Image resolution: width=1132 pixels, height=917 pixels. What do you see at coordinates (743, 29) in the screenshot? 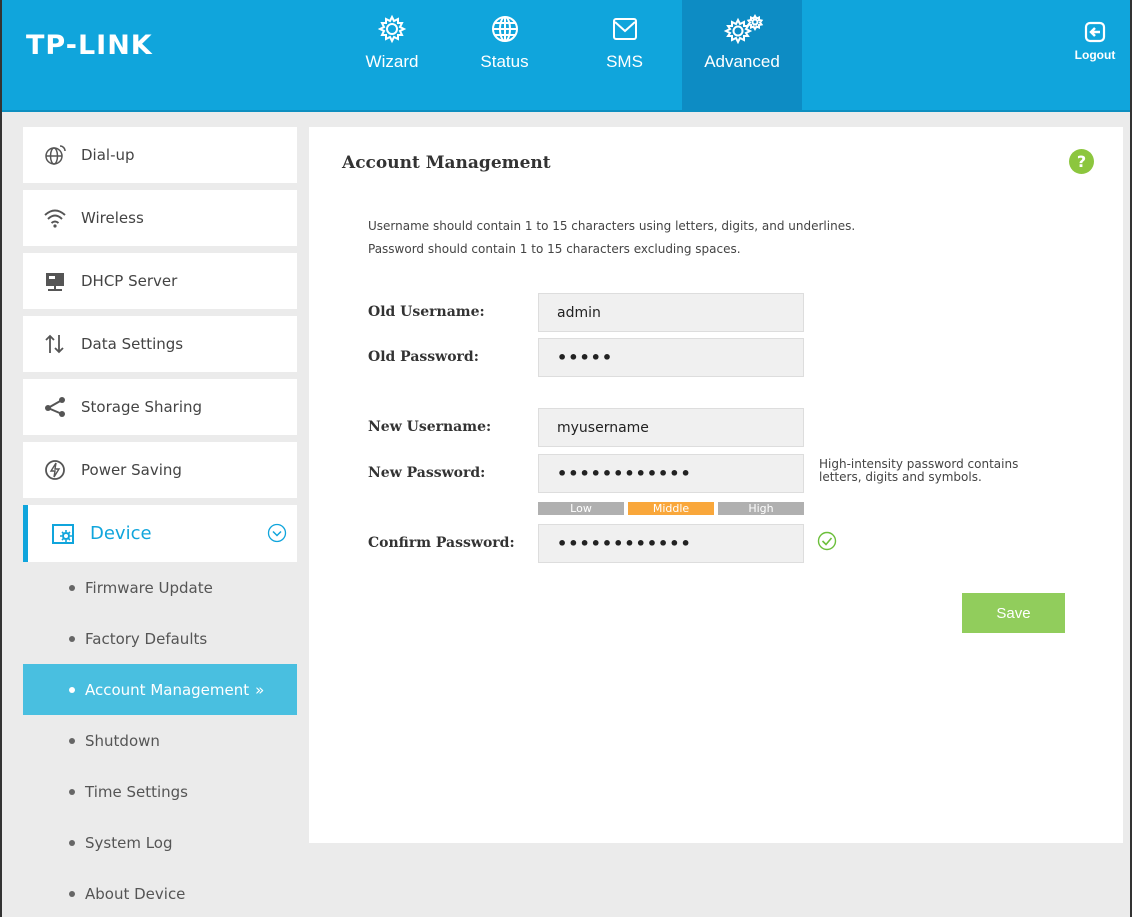
I see `gears-icon` at bounding box center [743, 29].